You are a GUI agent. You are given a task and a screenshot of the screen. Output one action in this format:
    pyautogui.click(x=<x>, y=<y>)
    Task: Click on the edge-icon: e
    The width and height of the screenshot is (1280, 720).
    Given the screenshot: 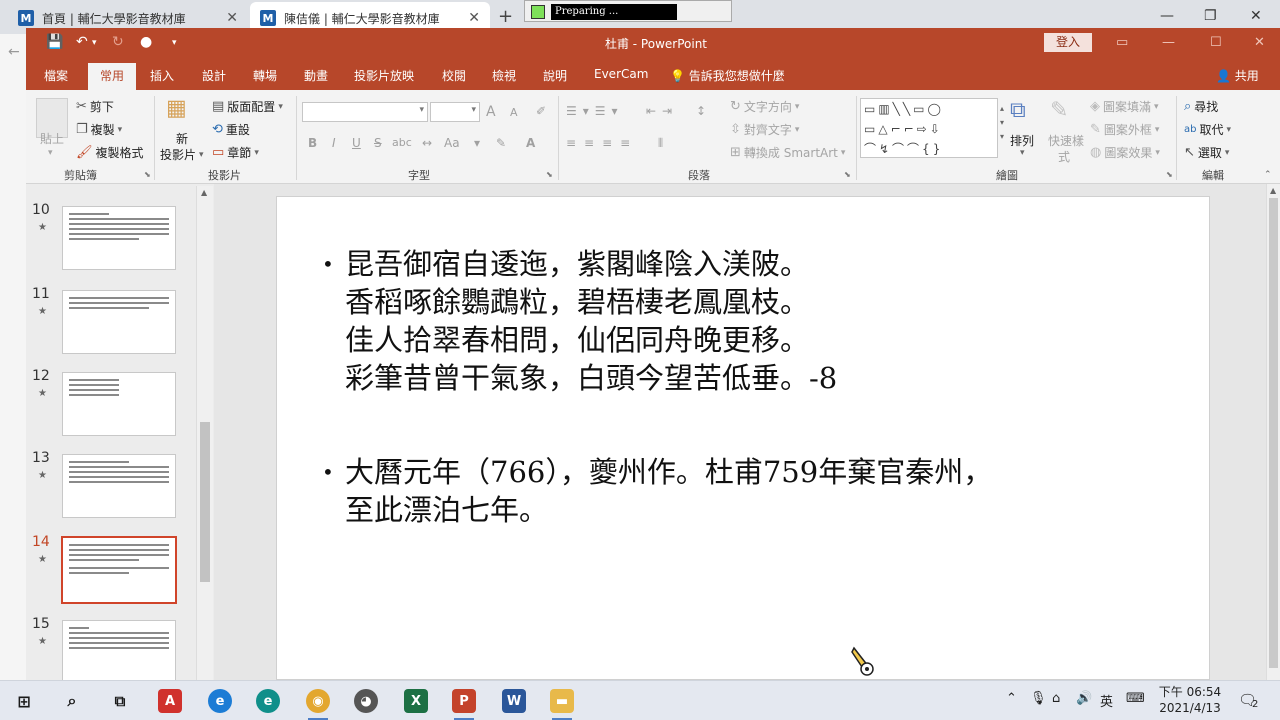 What is the action you would take?
    pyautogui.click(x=268, y=701)
    